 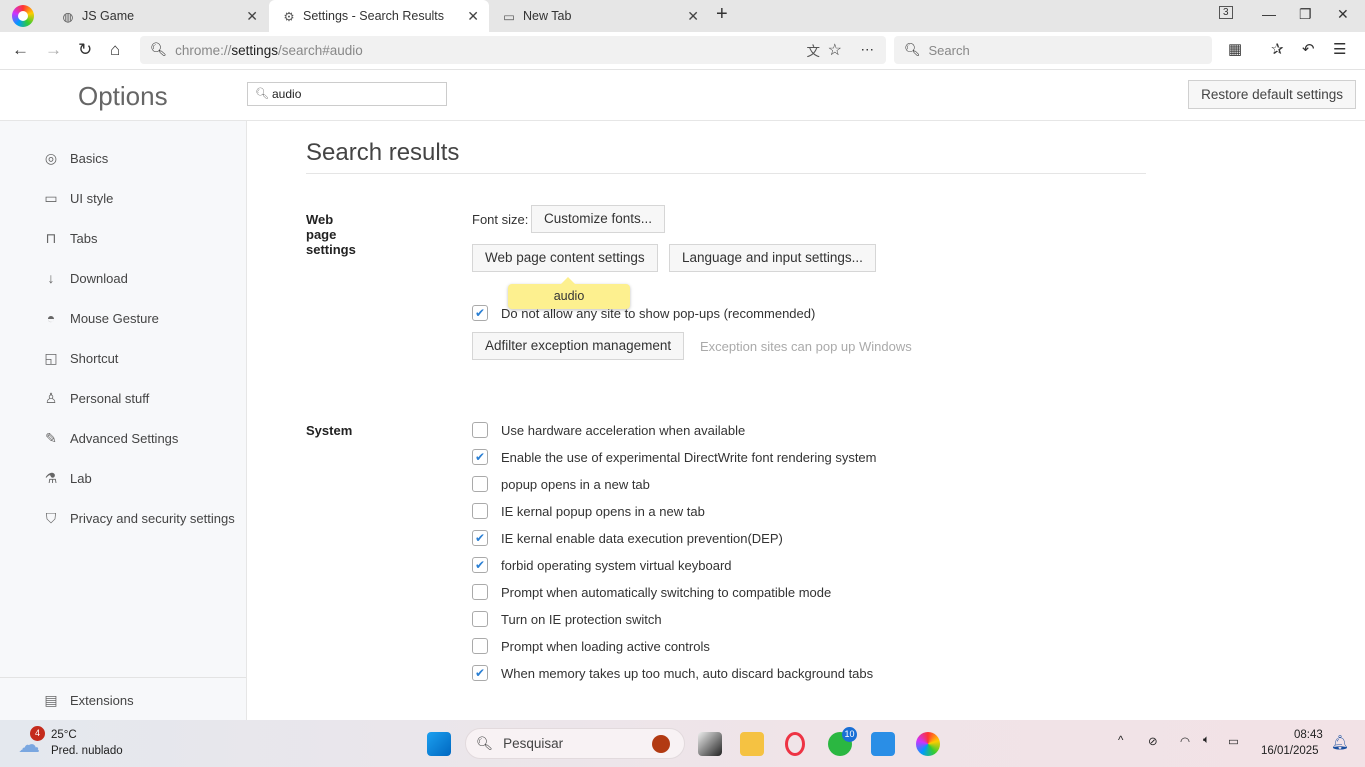 I want to click on system-option-checkbox: popup opens in a new tab, so click(x=561, y=484).